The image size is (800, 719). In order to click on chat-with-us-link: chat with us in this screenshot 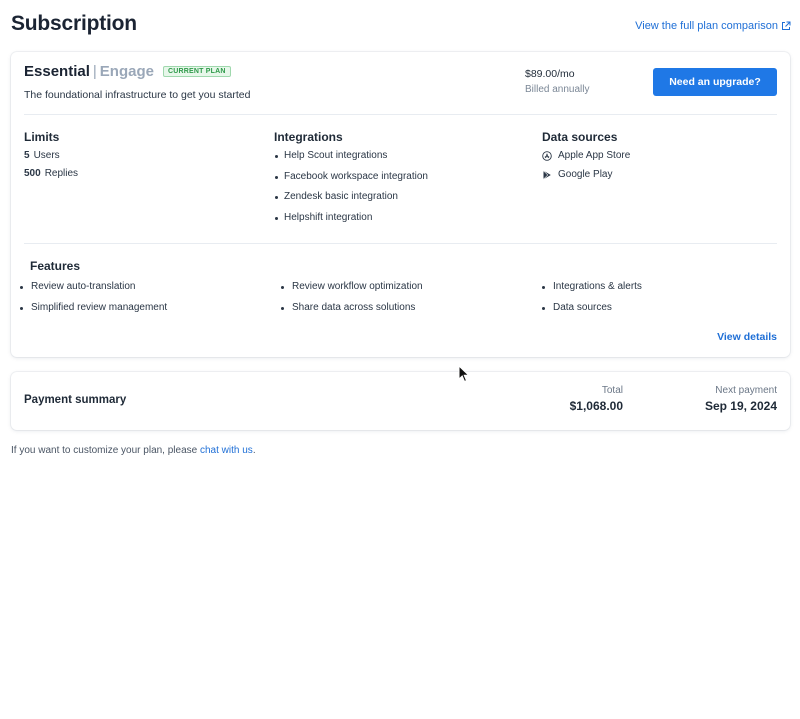, I will do `click(226, 450)`.